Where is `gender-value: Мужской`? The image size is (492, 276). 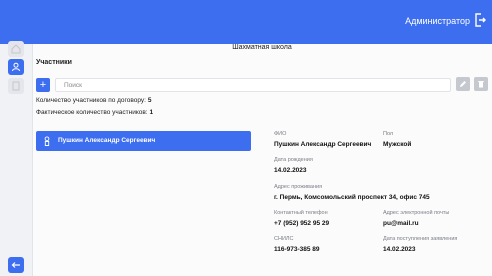
gender-value: Мужской is located at coordinates (397, 144).